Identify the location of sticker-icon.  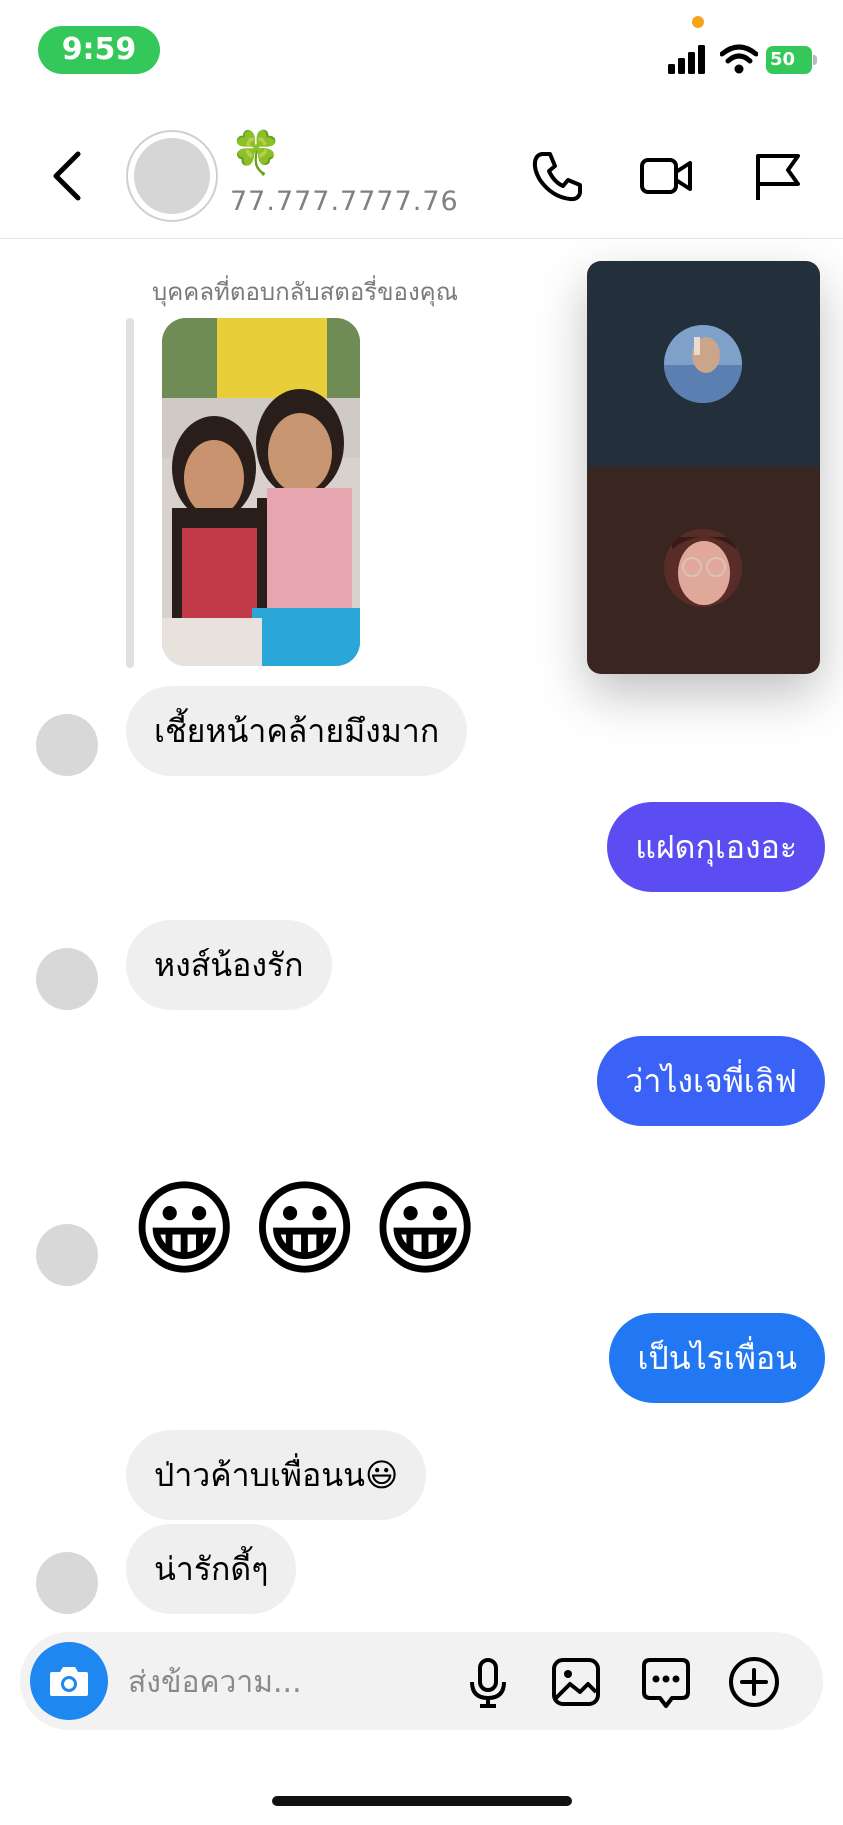
(666, 1682).